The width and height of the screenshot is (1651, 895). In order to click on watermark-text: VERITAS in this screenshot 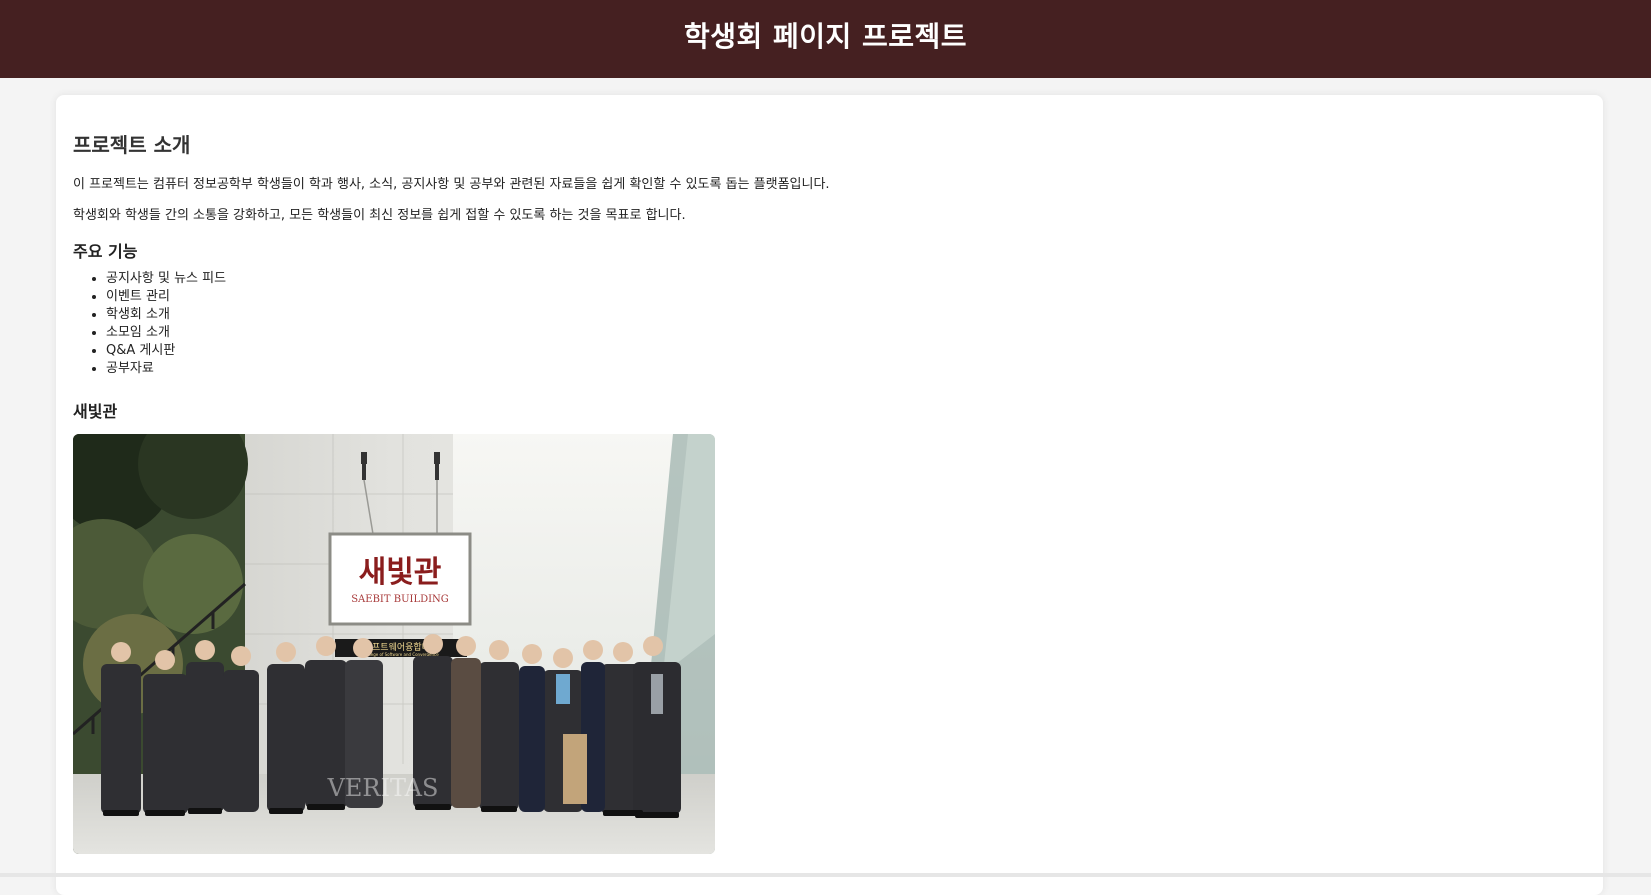, I will do `click(383, 788)`.